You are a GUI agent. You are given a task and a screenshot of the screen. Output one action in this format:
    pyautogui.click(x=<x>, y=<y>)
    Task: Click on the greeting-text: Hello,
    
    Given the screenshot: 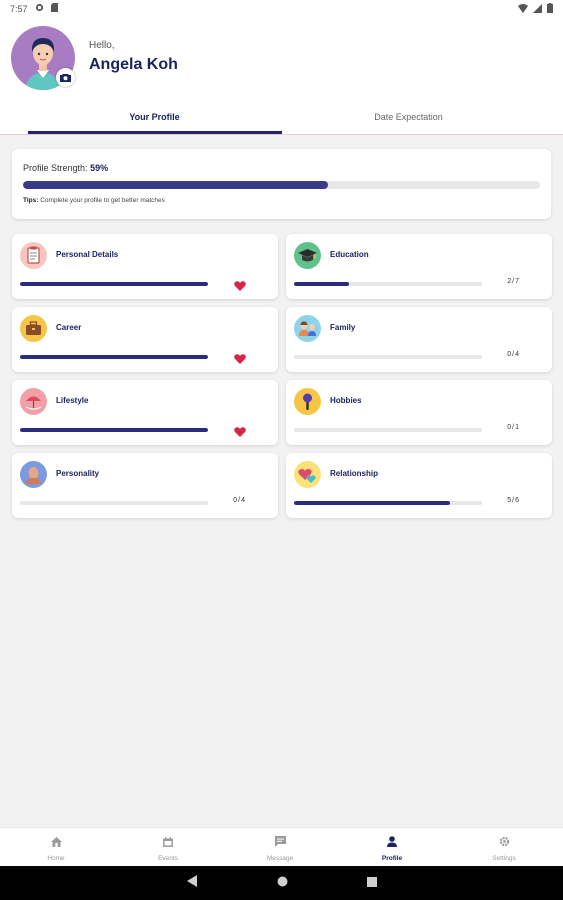 What is the action you would take?
    pyautogui.click(x=102, y=45)
    